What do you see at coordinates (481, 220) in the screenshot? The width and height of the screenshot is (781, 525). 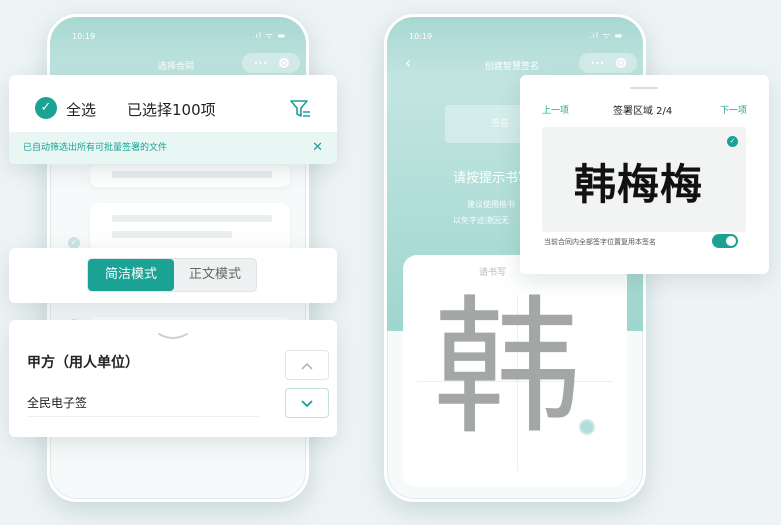 I see `prompt-line-2: 以免字迹潦因无` at bounding box center [481, 220].